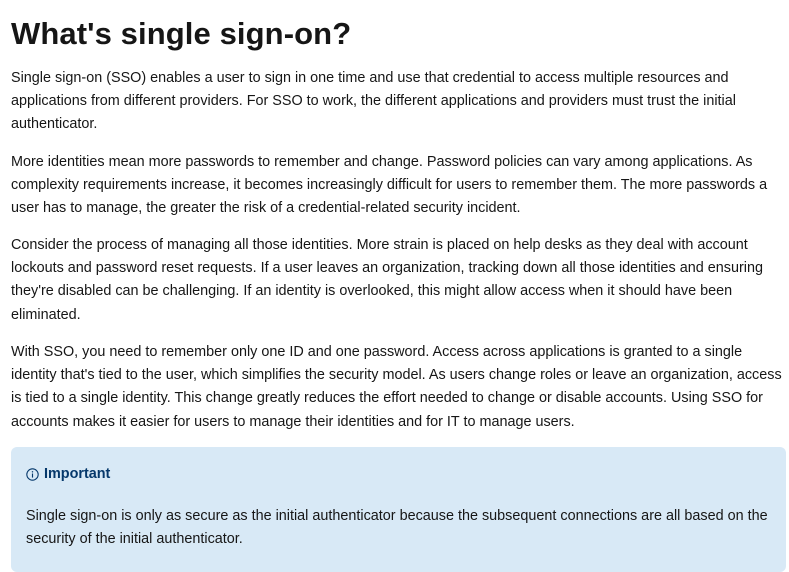  Describe the element at coordinates (181, 33) in the screenshot. I see `page-title: What's single sign-on?` at that location.